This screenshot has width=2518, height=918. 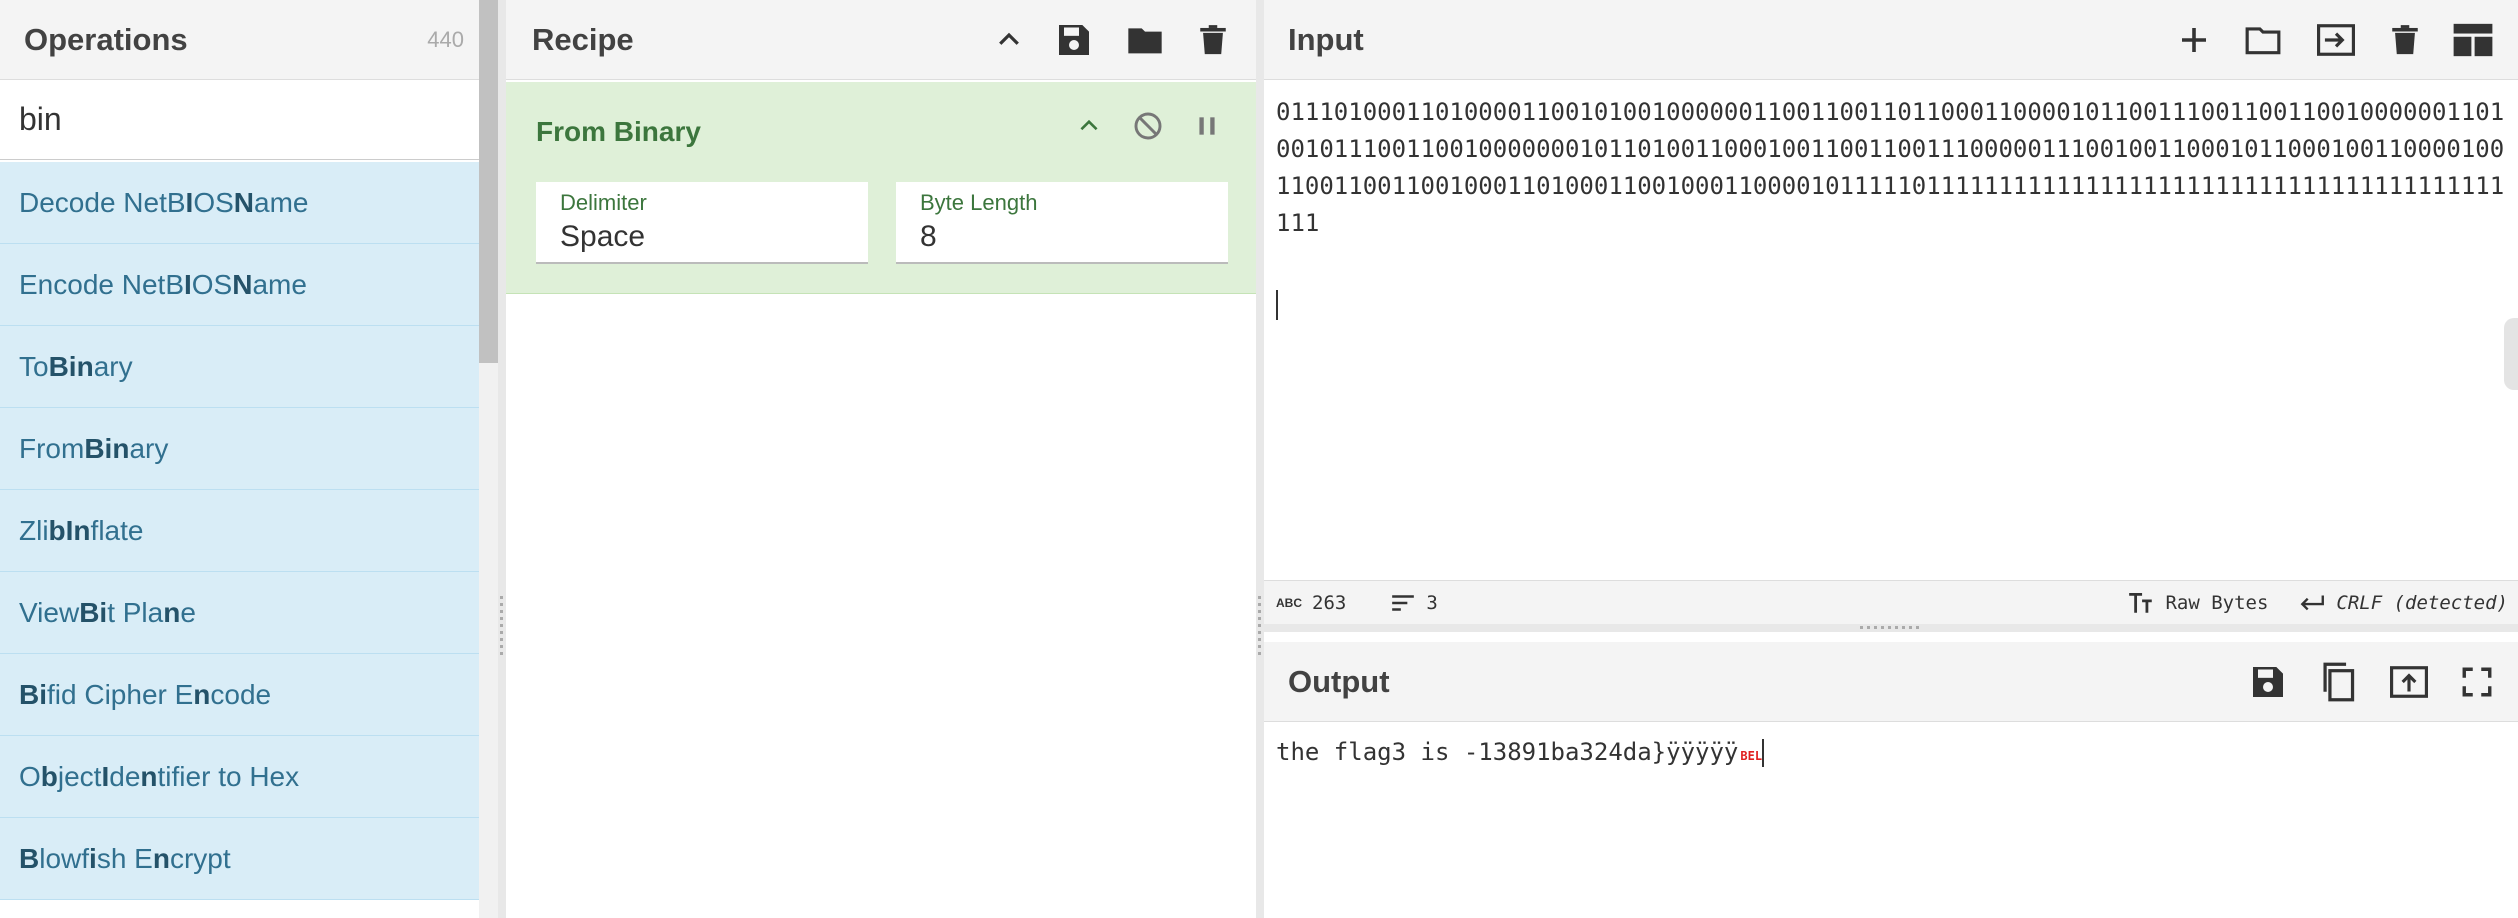 I want to click on io-resize-handle, so click(x=1891, y=628).